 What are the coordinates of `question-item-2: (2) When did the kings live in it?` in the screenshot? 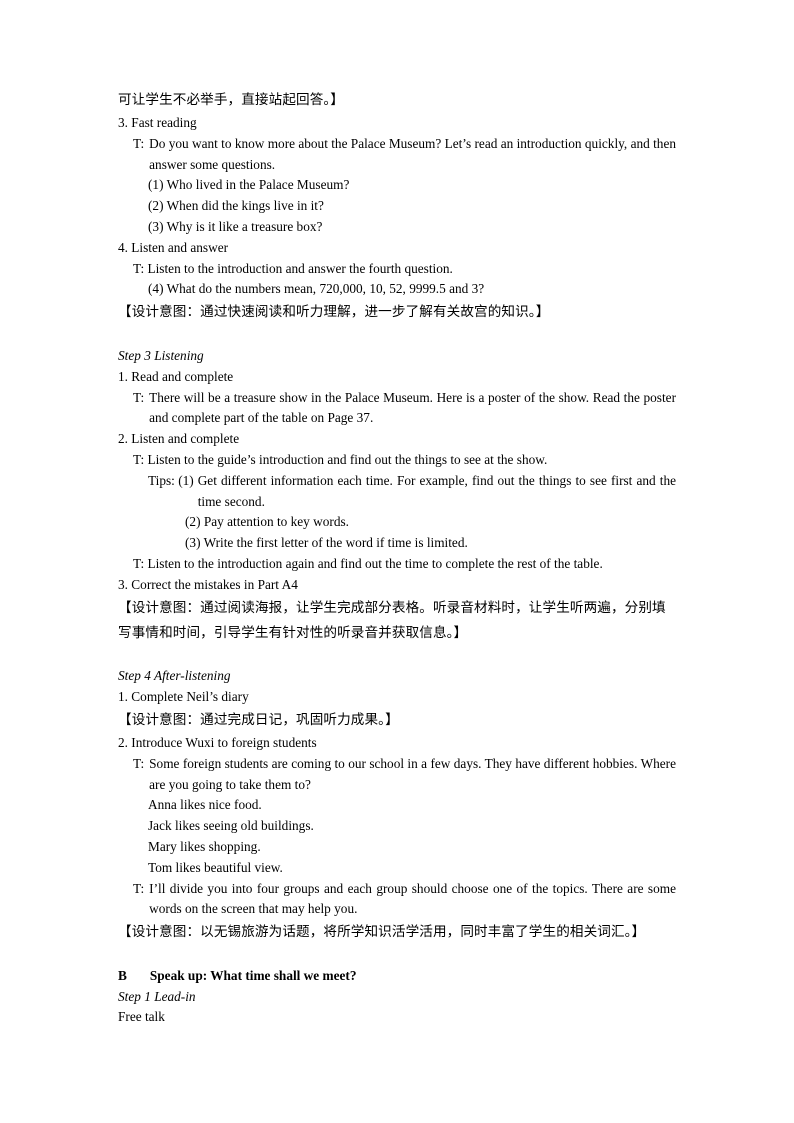 It's located at (236, 206).